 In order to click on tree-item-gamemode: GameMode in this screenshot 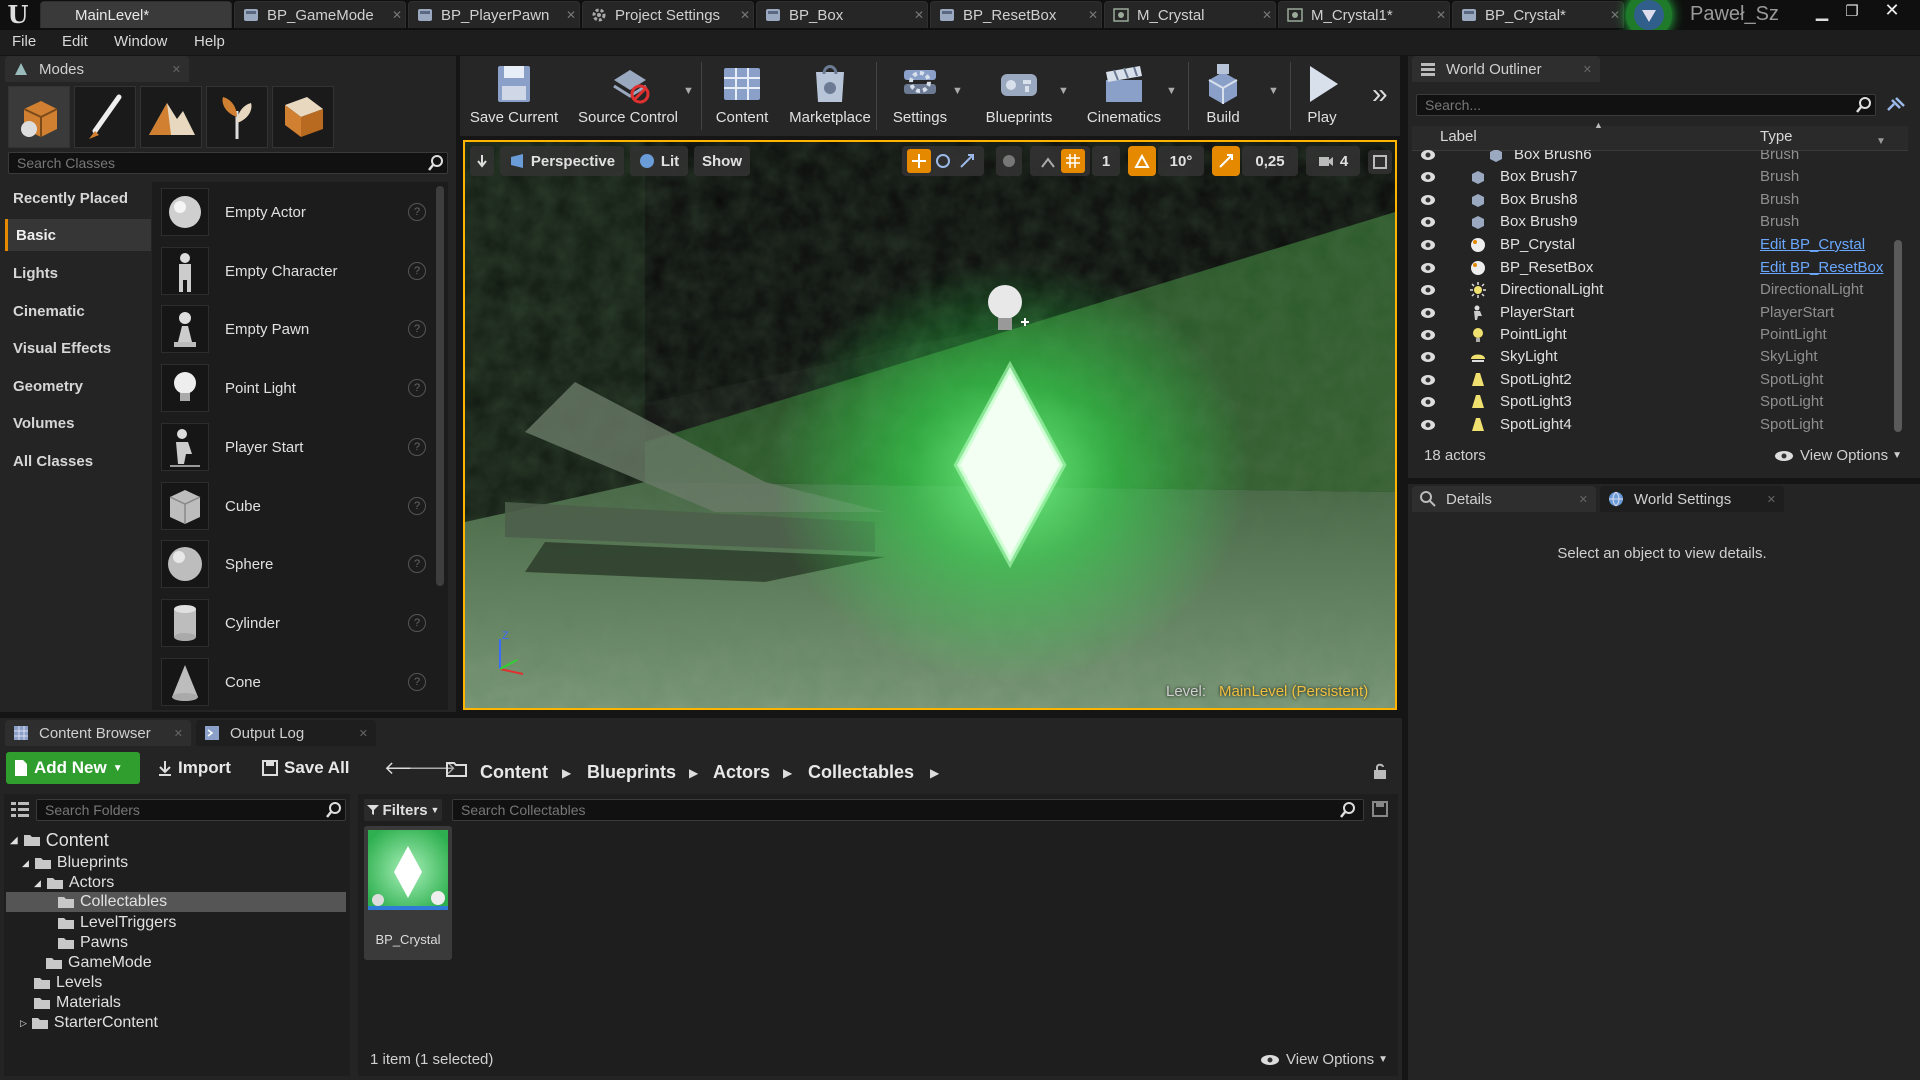, I will do `click(99, 963)`.